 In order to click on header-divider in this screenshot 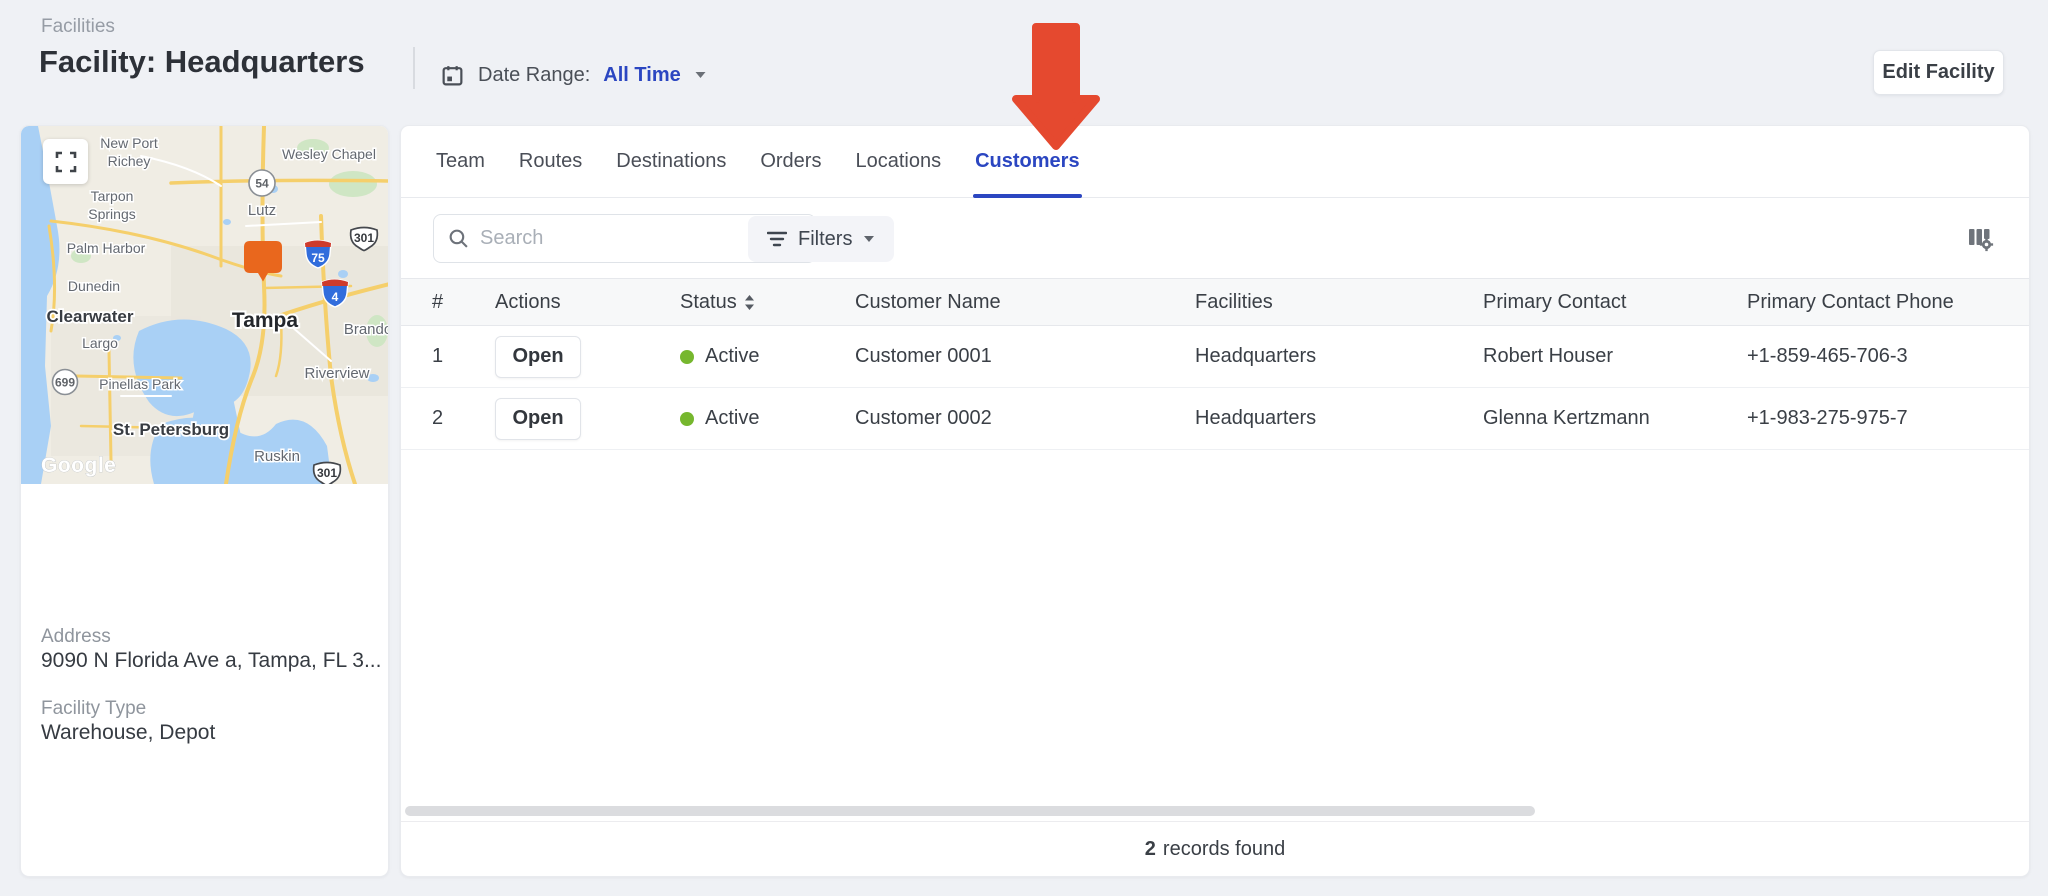, I will do `click(414, 68)`.